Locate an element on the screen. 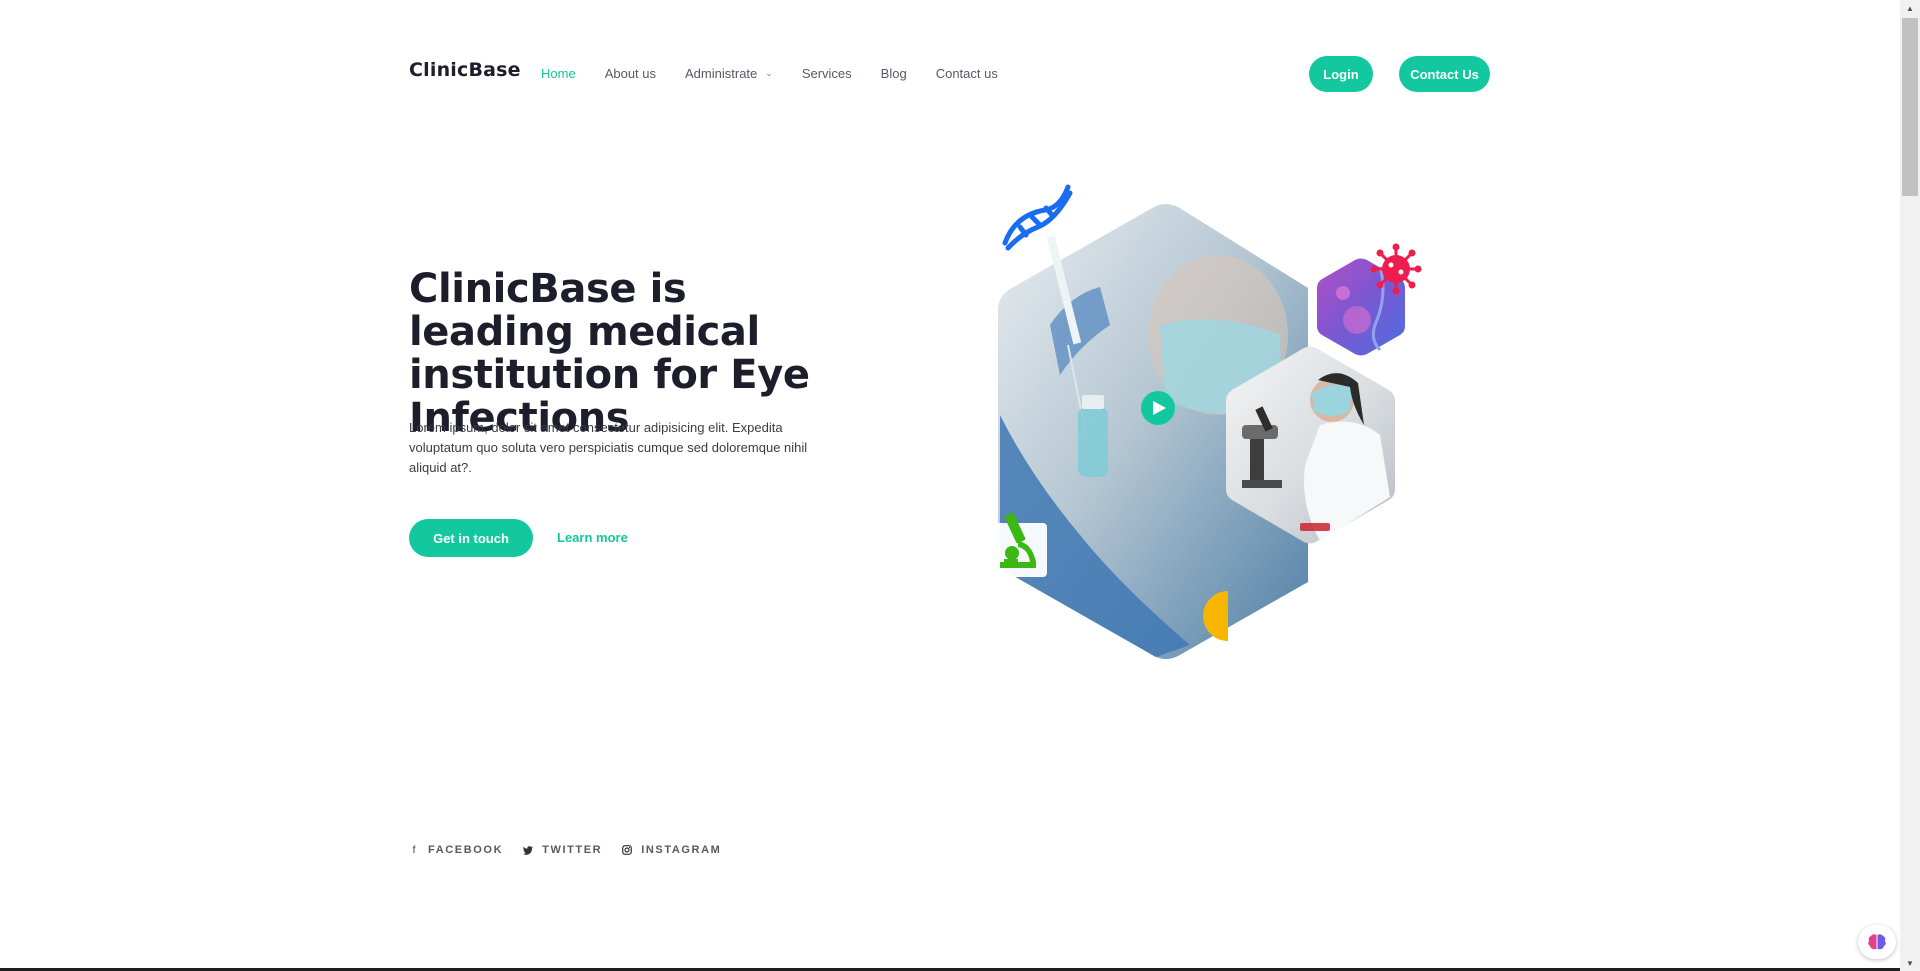 This screenshot has width=1920, height=971. nav-item-label: About us is located at coordinates (630, 73).